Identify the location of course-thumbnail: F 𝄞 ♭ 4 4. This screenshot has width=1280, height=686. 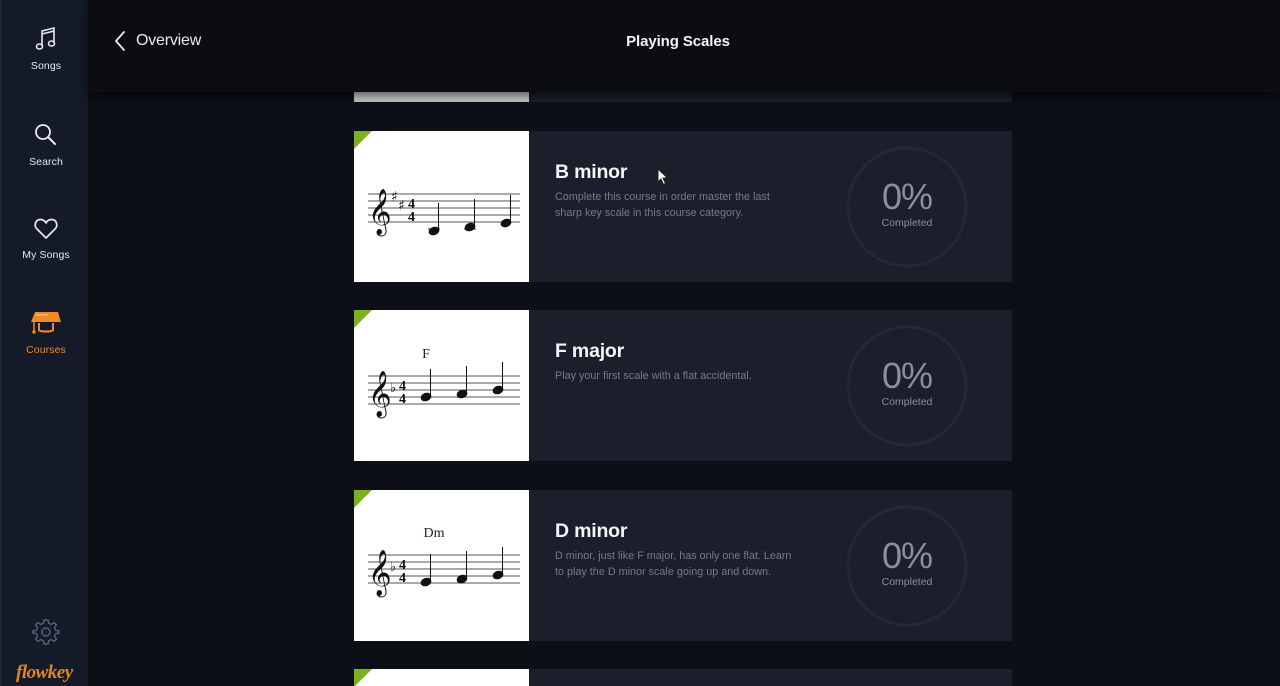
(441, 385).